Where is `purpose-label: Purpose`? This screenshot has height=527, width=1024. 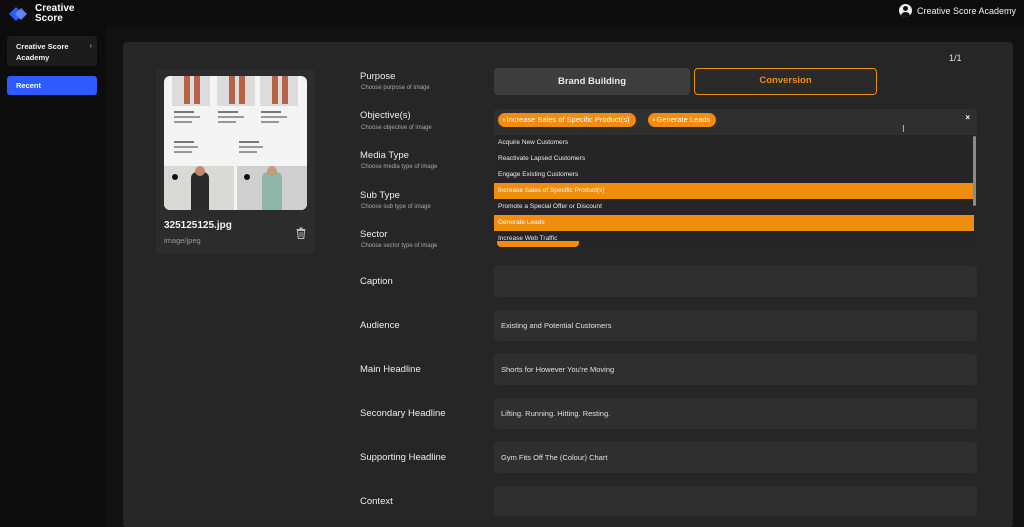 purpose-label: Purpose is located at coordinates (378, 76).